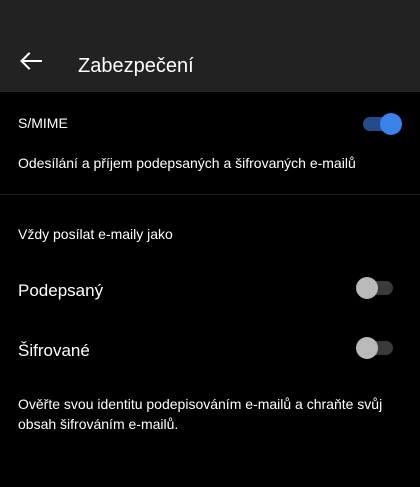 This screenshot has height=487, width=420. I want to click on signed-toggle, so click(374, 288).